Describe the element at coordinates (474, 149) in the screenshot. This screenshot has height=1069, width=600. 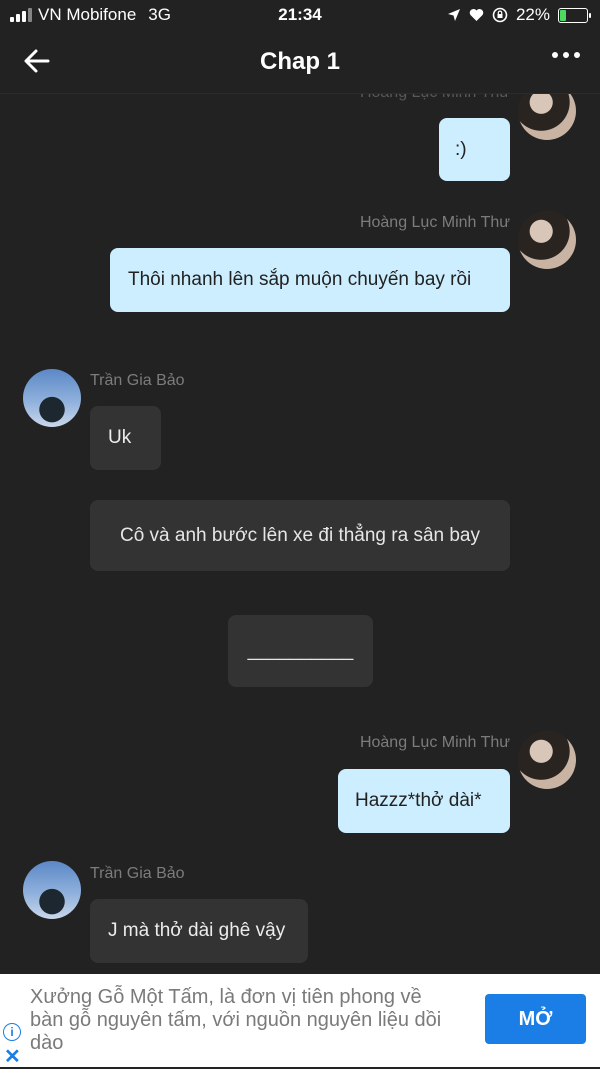
I see `message-bubble: :)` at that location.